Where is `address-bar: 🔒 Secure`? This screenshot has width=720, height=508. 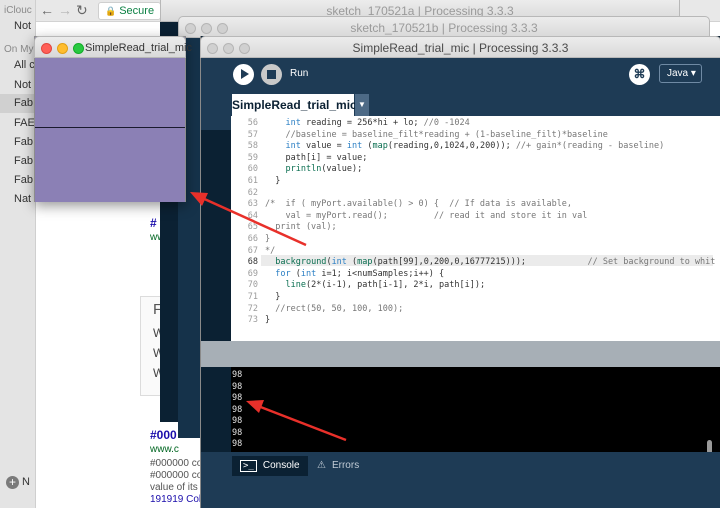
address-bar: 🔒 Secure is located at coordinates (130, 11).